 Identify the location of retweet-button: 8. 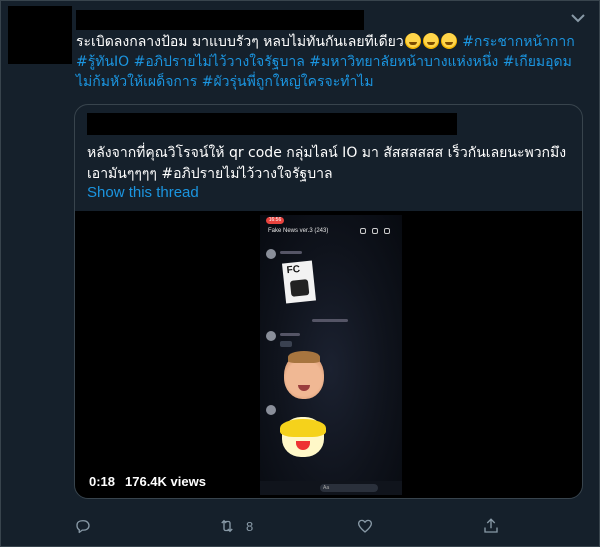
(235, 526).